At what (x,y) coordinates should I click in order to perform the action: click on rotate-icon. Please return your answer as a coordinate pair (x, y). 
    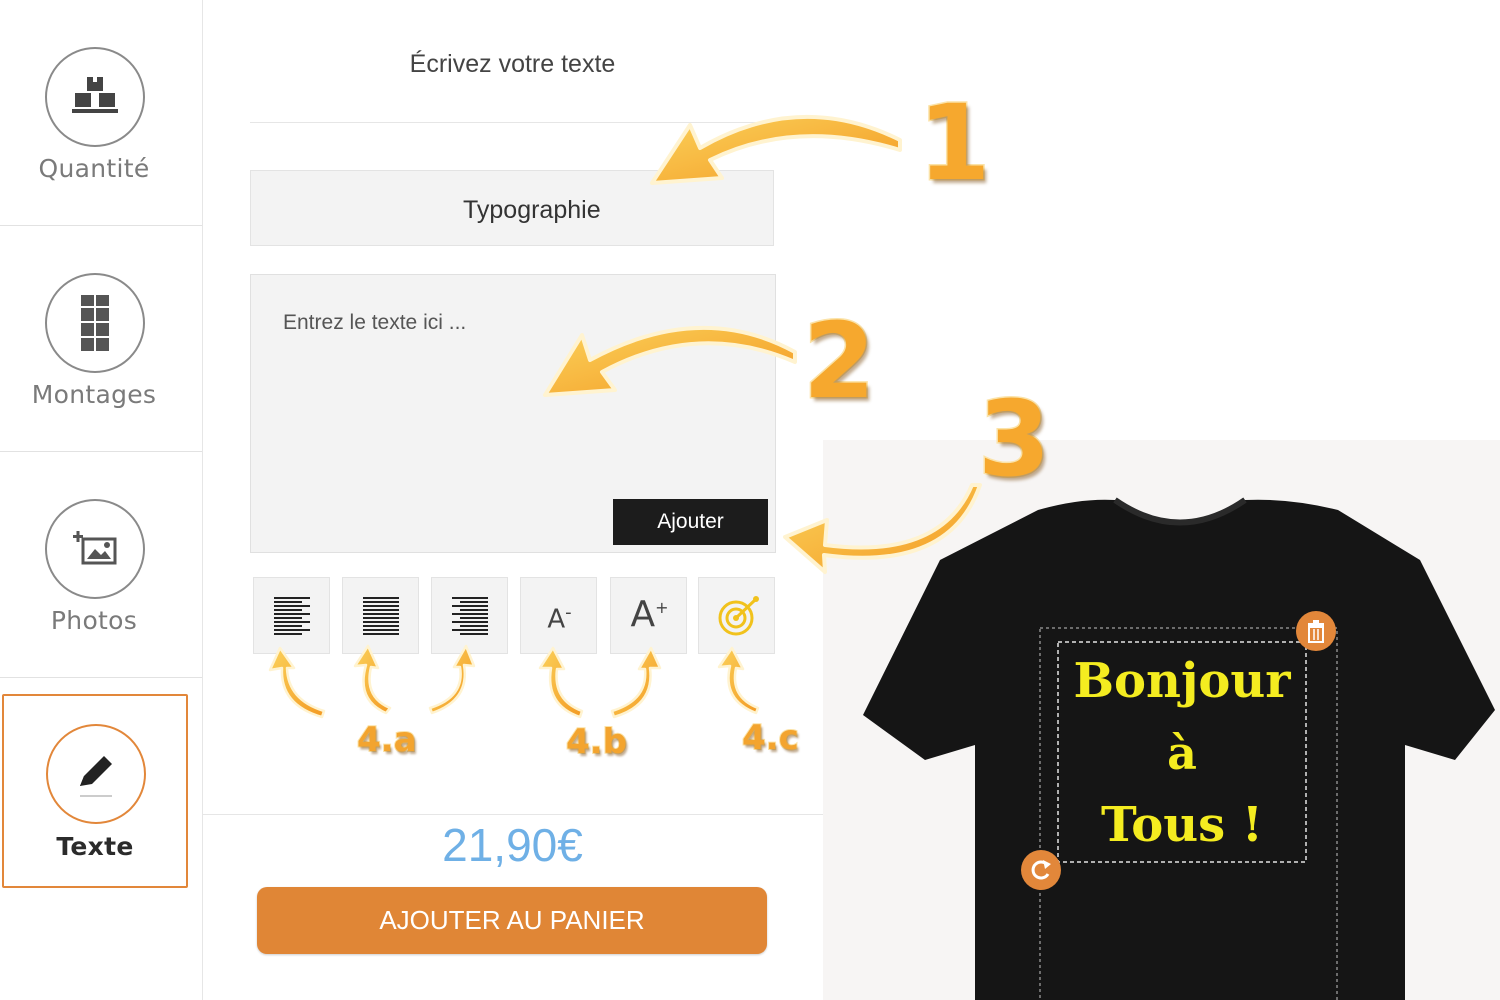
    Looking at the image, I should click on (1041, 870).